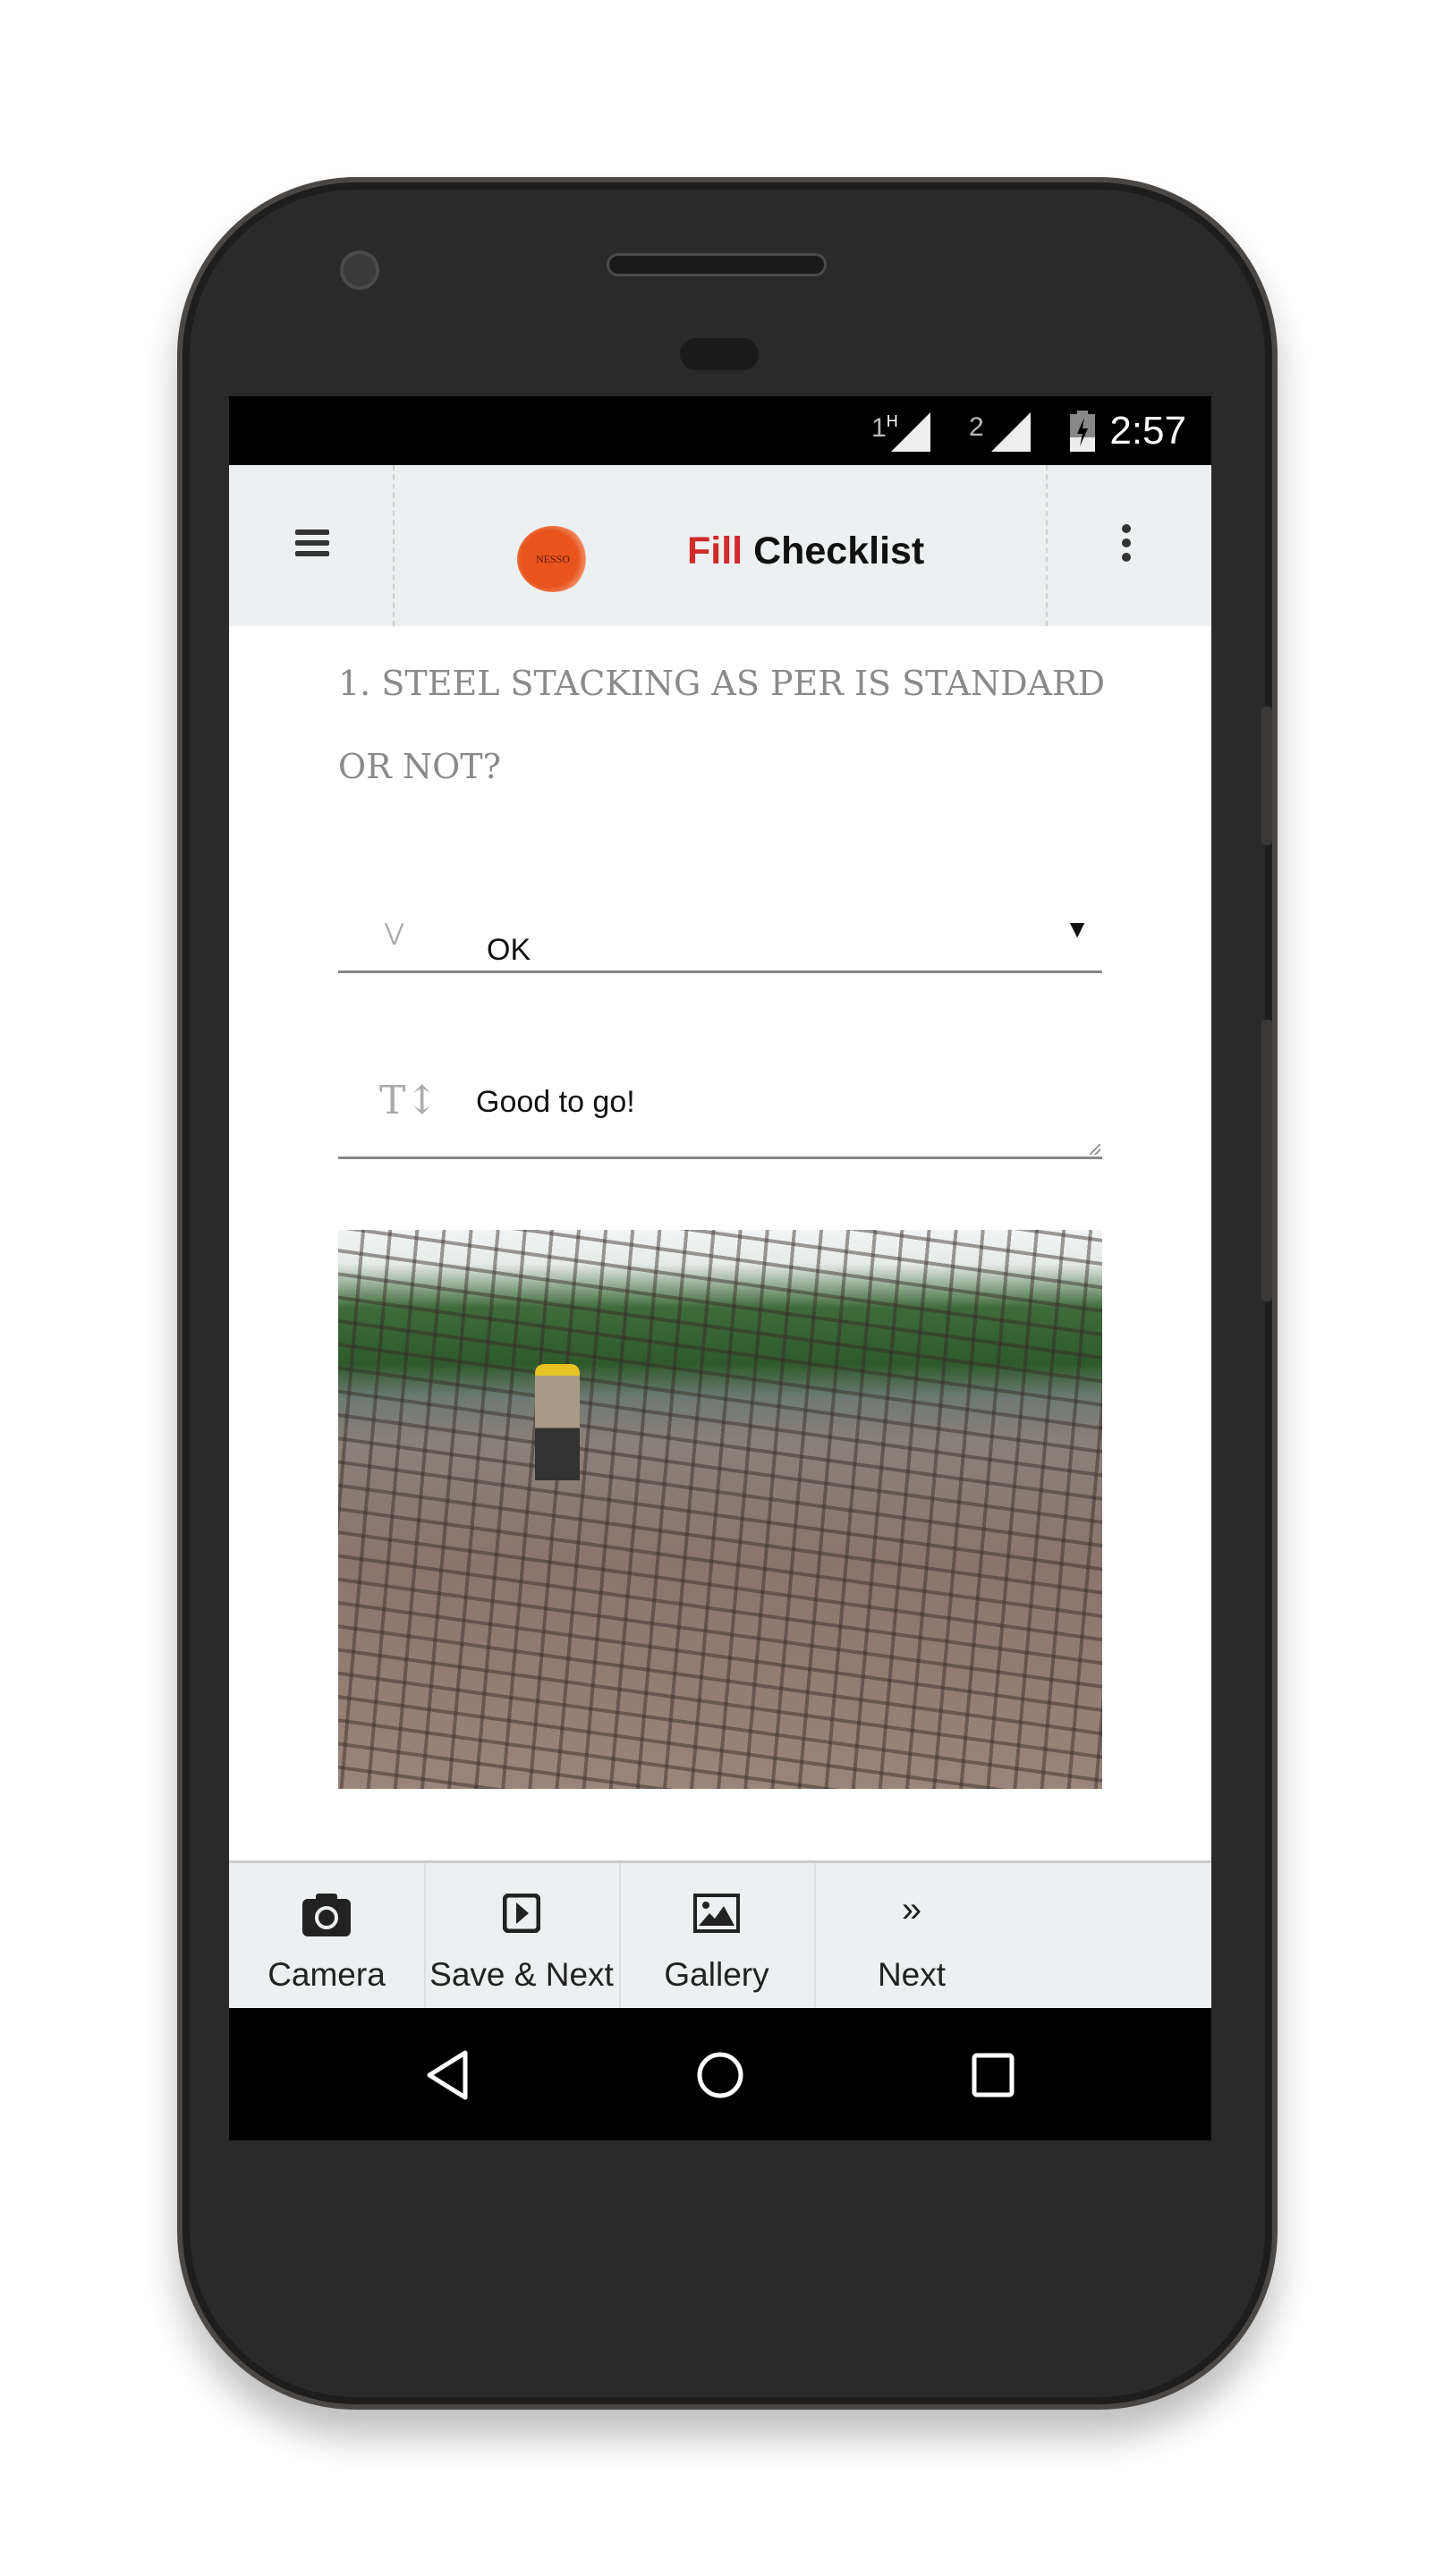 The image size is (1452, 2576). I want to click on bottom-toolbar: Camera Save & Next Gallery » Next, so click(720, 1935).